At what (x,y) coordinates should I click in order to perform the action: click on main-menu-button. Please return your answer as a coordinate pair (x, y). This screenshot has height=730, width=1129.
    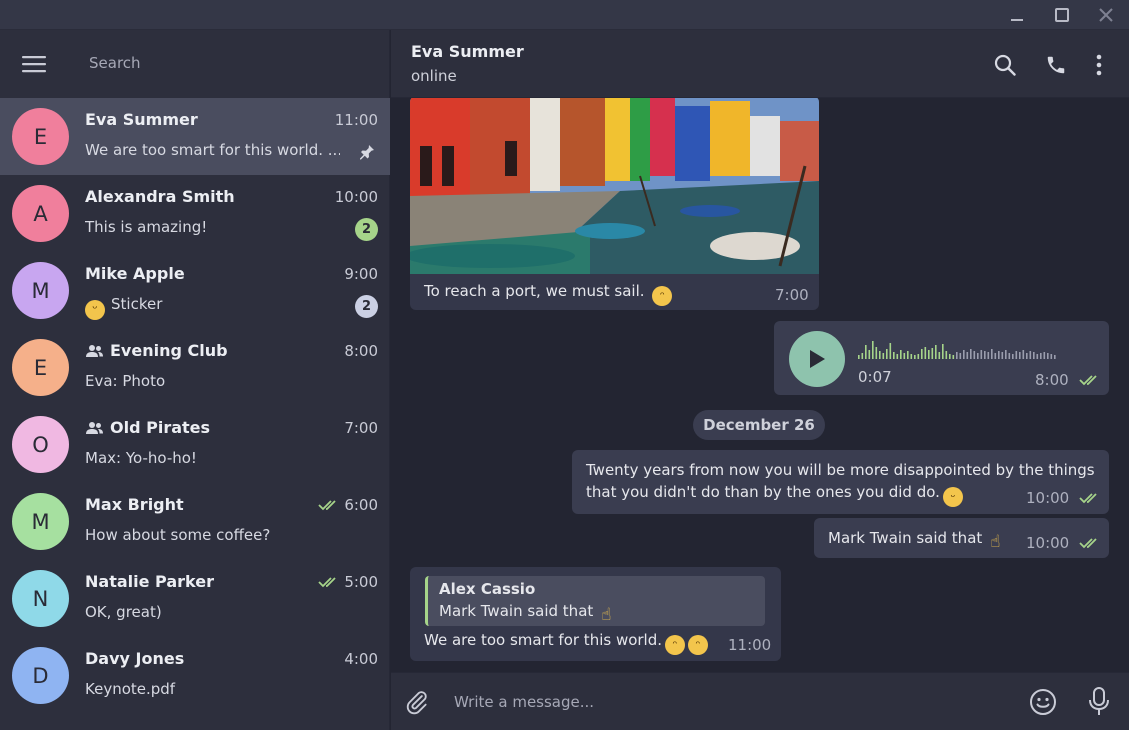
    Looking at the image, I should click on (34, 64).